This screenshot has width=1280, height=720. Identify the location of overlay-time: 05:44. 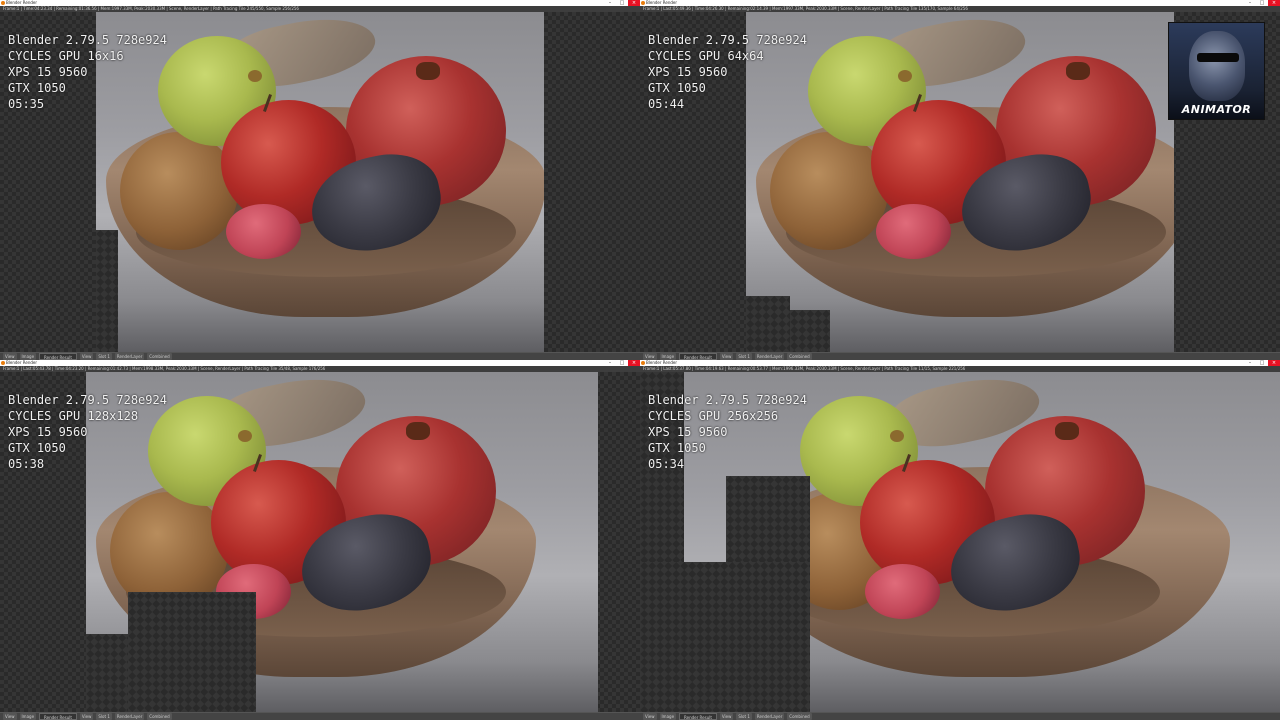
(666, 104).